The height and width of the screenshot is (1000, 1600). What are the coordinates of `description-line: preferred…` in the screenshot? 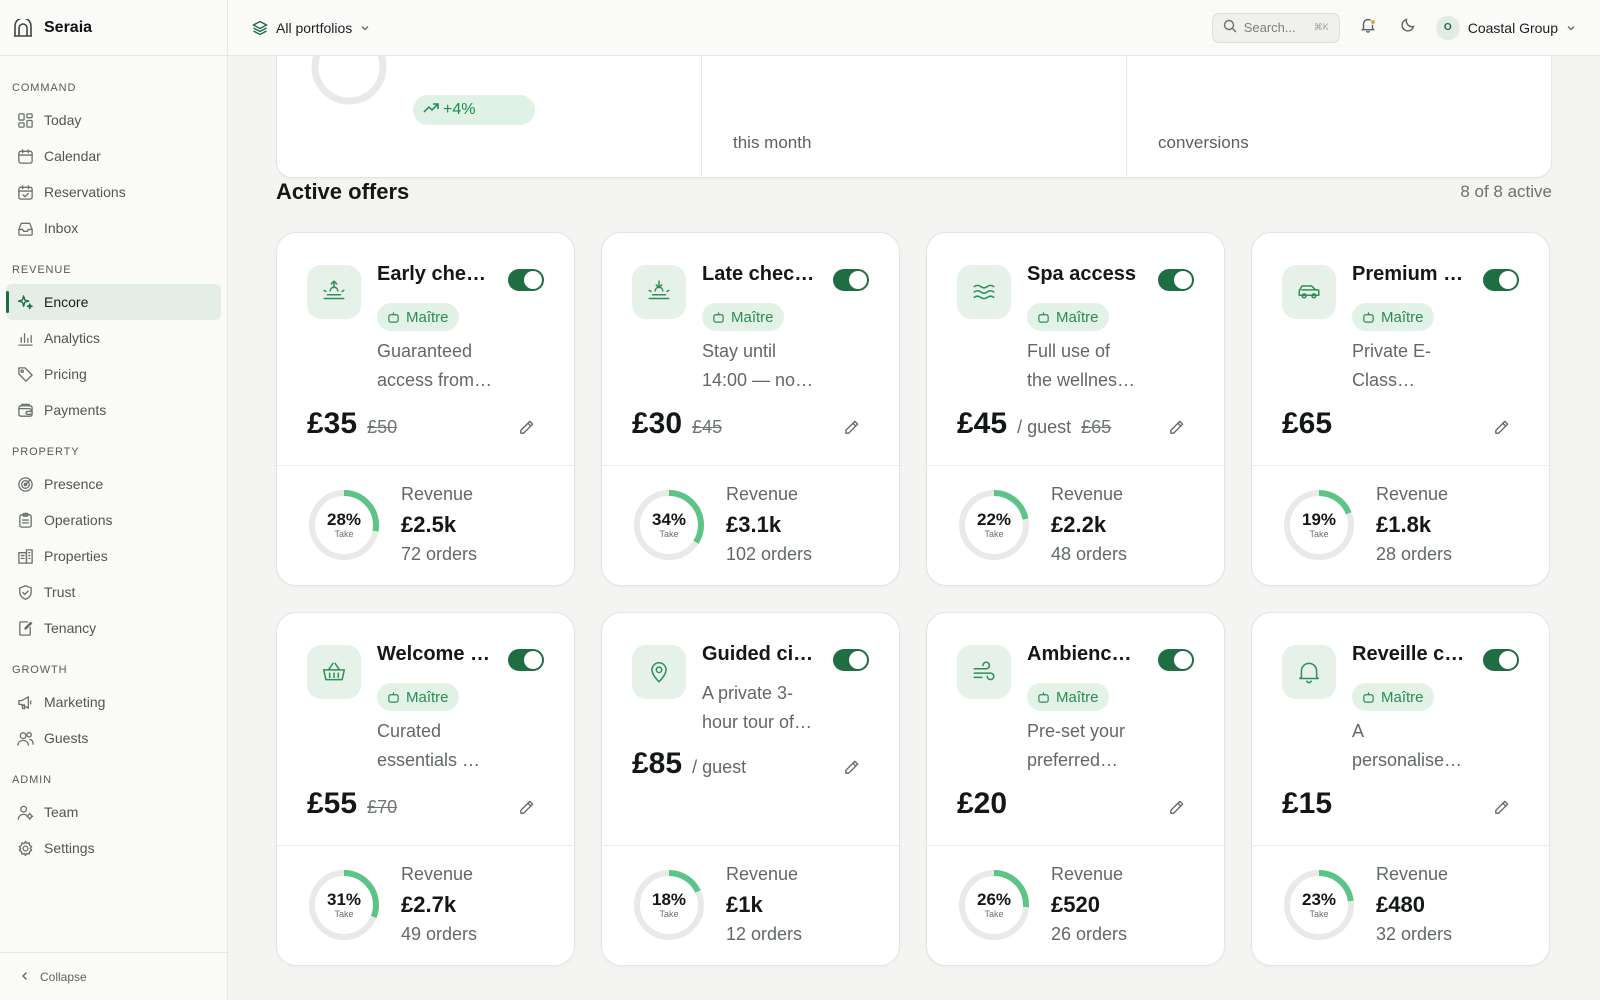 It's located at (1073, 760).